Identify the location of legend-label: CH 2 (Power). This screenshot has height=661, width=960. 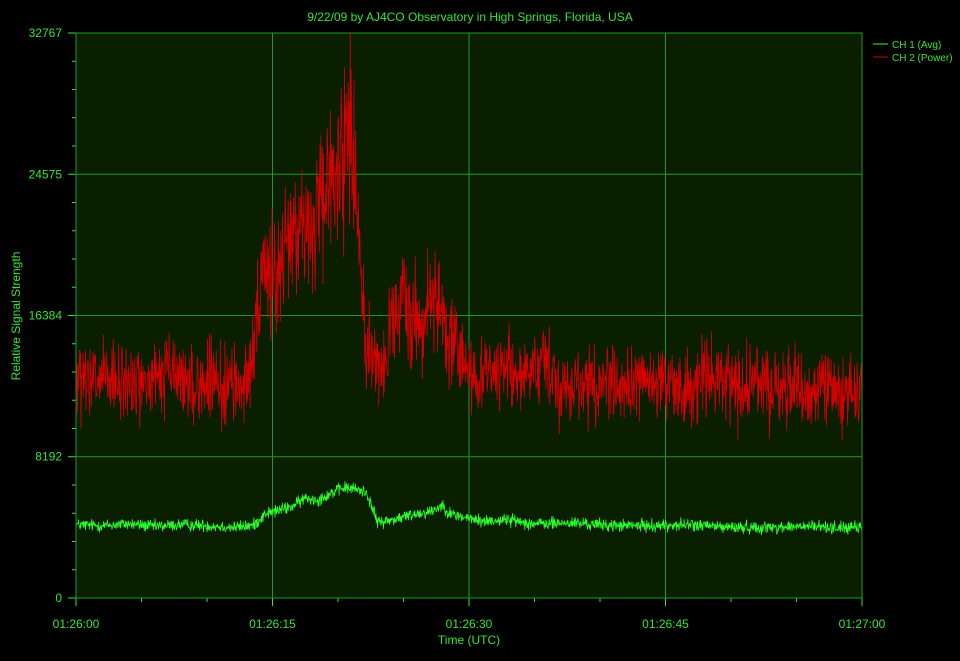
(922, 58).